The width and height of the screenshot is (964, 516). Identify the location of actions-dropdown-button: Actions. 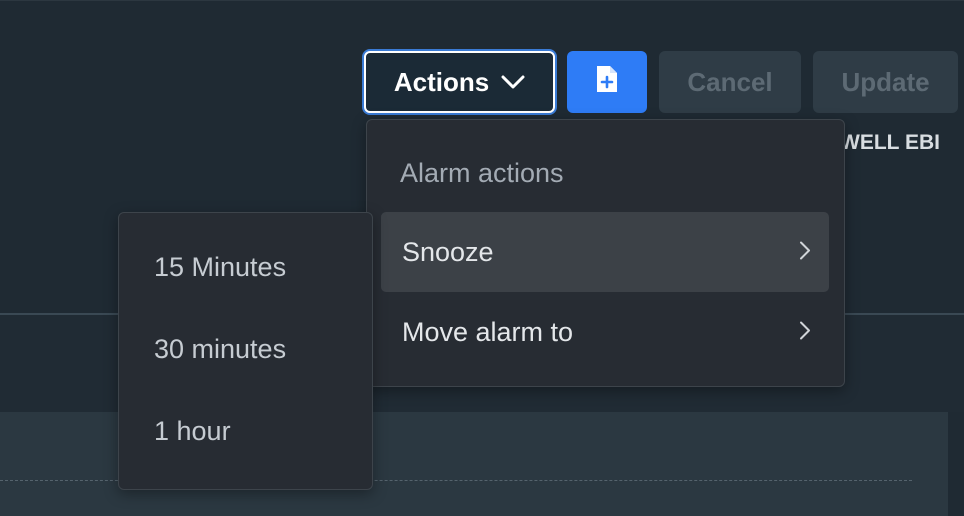
(459, 82).